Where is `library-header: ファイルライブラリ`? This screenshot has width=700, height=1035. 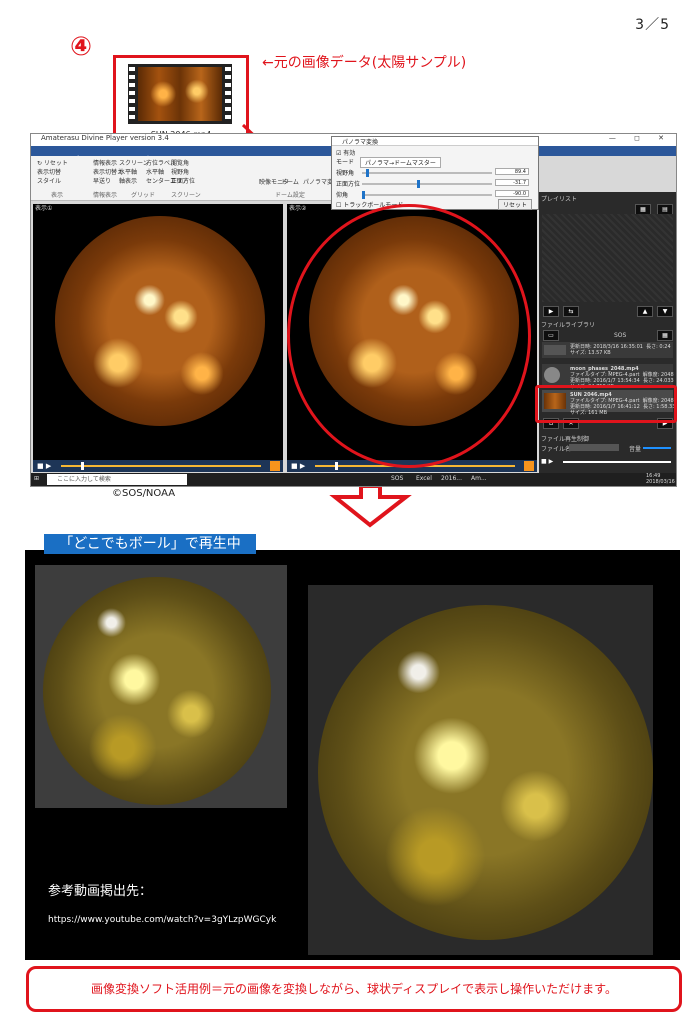
library-header: ファイルライブラリ is located at coordinates (568, 325).